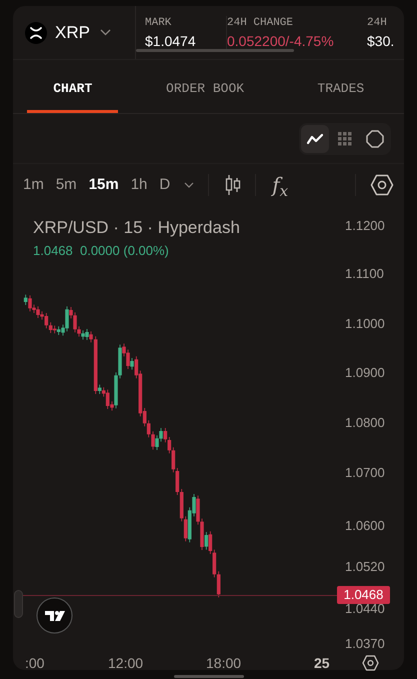 The width and height of the screenshot is (417, 679). What do you see at coordinates (365, 609) in the screenshot?
I see `price-axis-label: 1.0440` at bounding box center [365, 609].